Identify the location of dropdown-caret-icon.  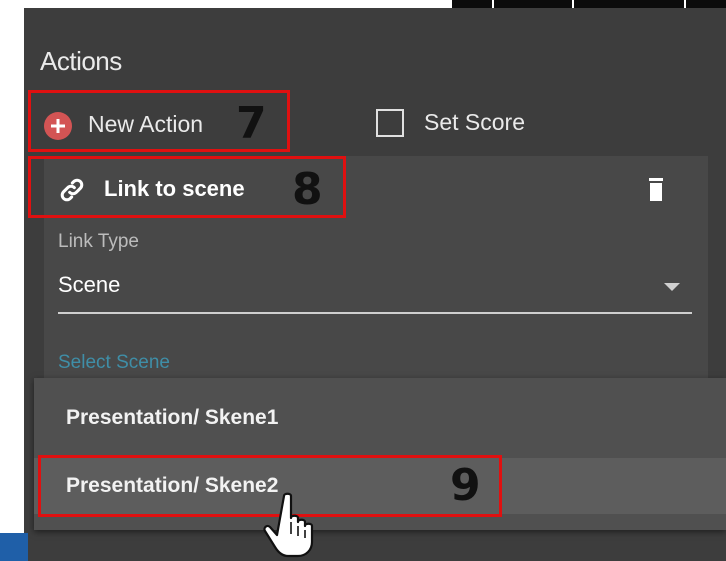
(672, 287).